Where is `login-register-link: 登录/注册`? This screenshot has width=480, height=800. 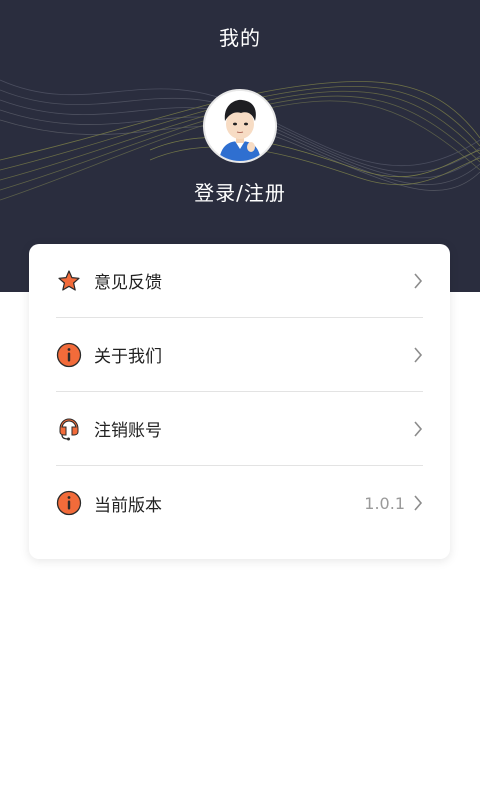
login-register-link: 登录/注册 is located at coordinates (240, 191).